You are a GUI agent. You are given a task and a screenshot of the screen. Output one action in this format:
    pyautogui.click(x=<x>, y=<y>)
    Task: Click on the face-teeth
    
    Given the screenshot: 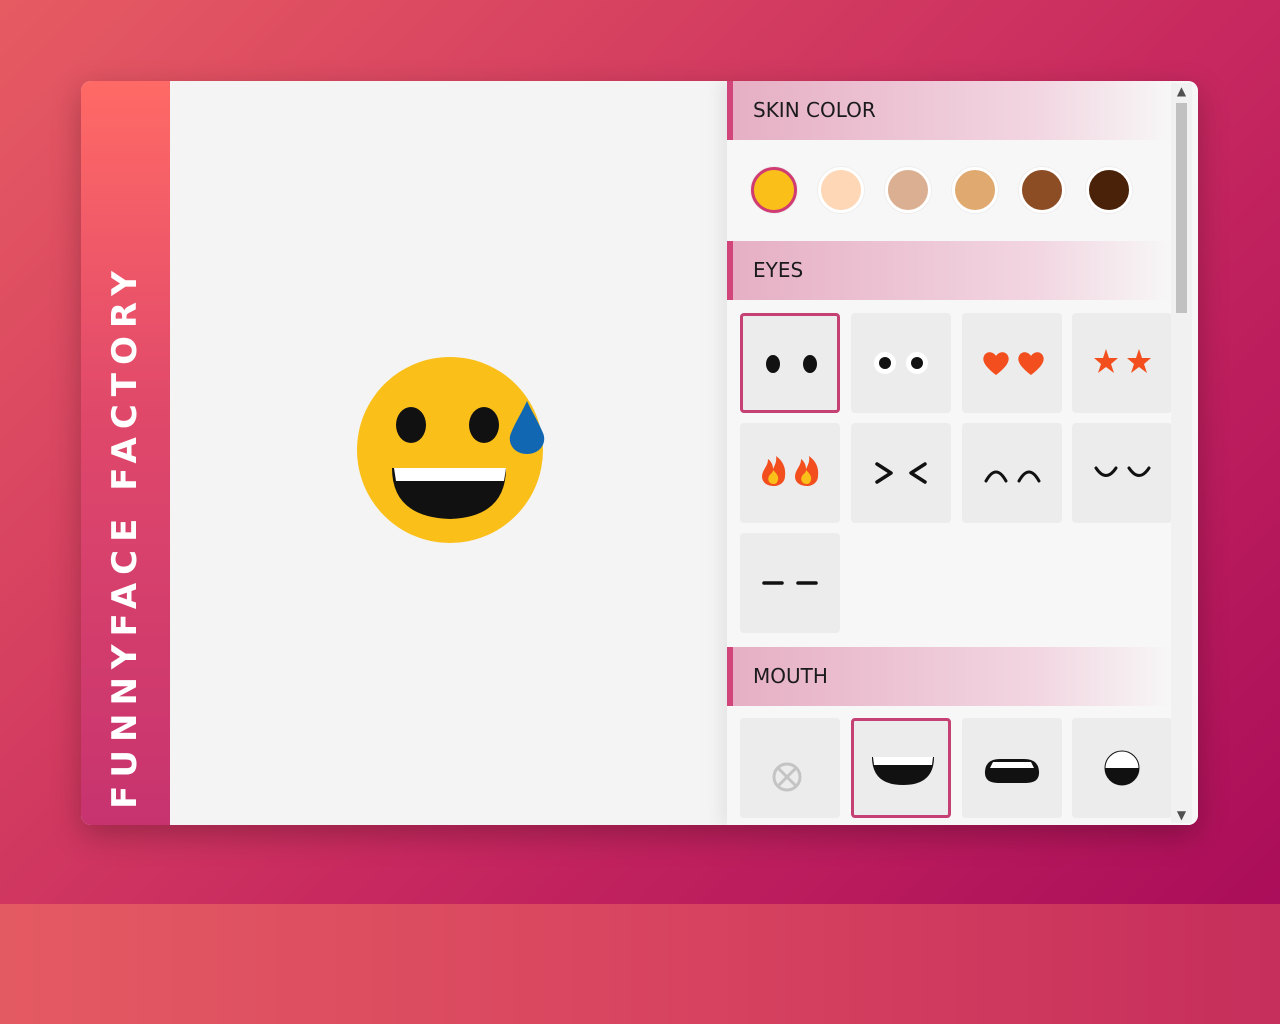 What is the action you would take?
    pyautogui.click(x=450, y=474)
    